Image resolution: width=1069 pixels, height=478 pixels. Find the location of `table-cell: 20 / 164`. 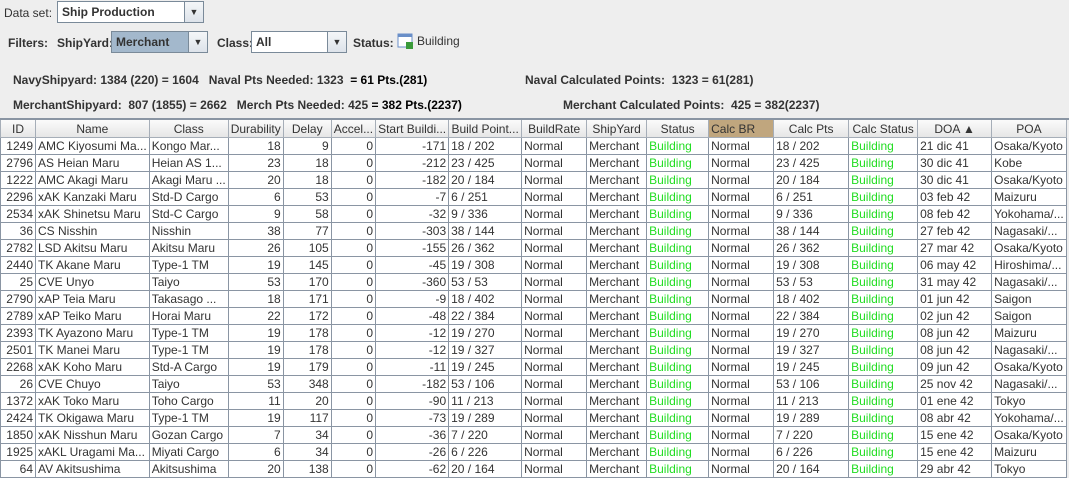

table-cell: 20 / 164 is located at coordinates (485, 469).